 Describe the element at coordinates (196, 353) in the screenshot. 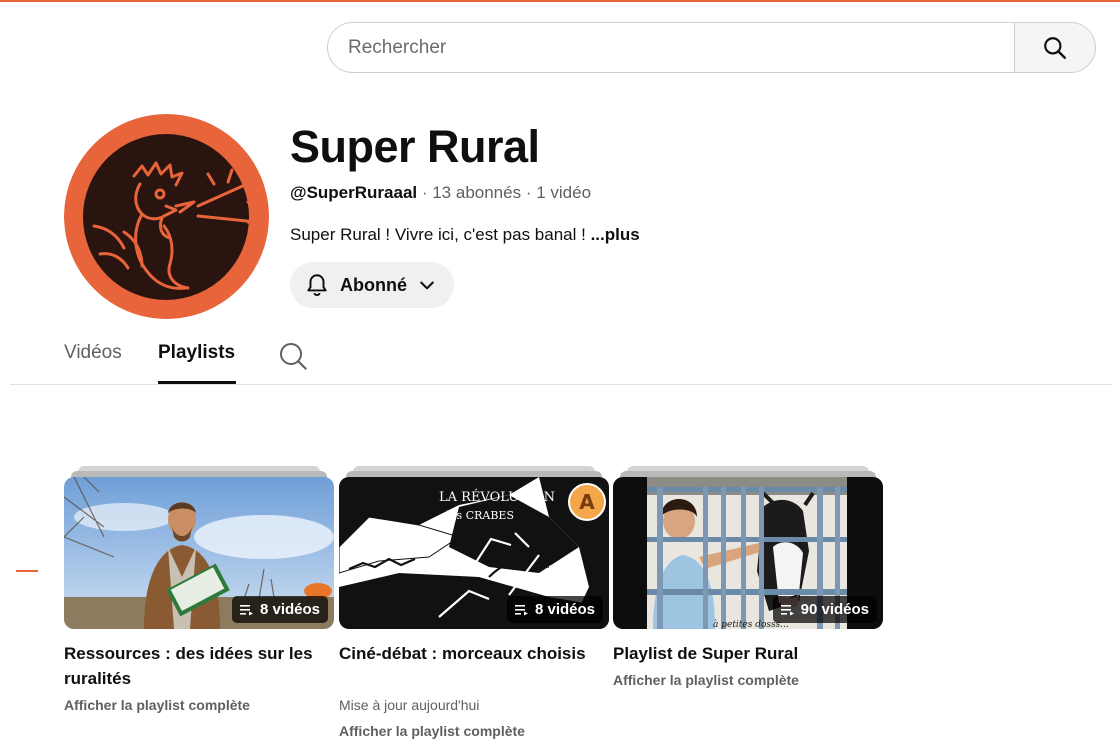

I see `tab-playlists: Playlists` at that location.